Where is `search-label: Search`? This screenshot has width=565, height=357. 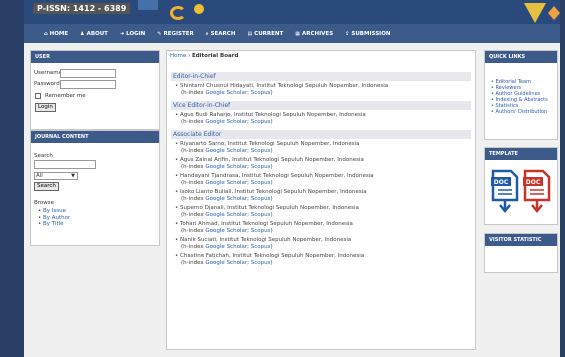
search-label: Search is located at coordinates (43, 156).